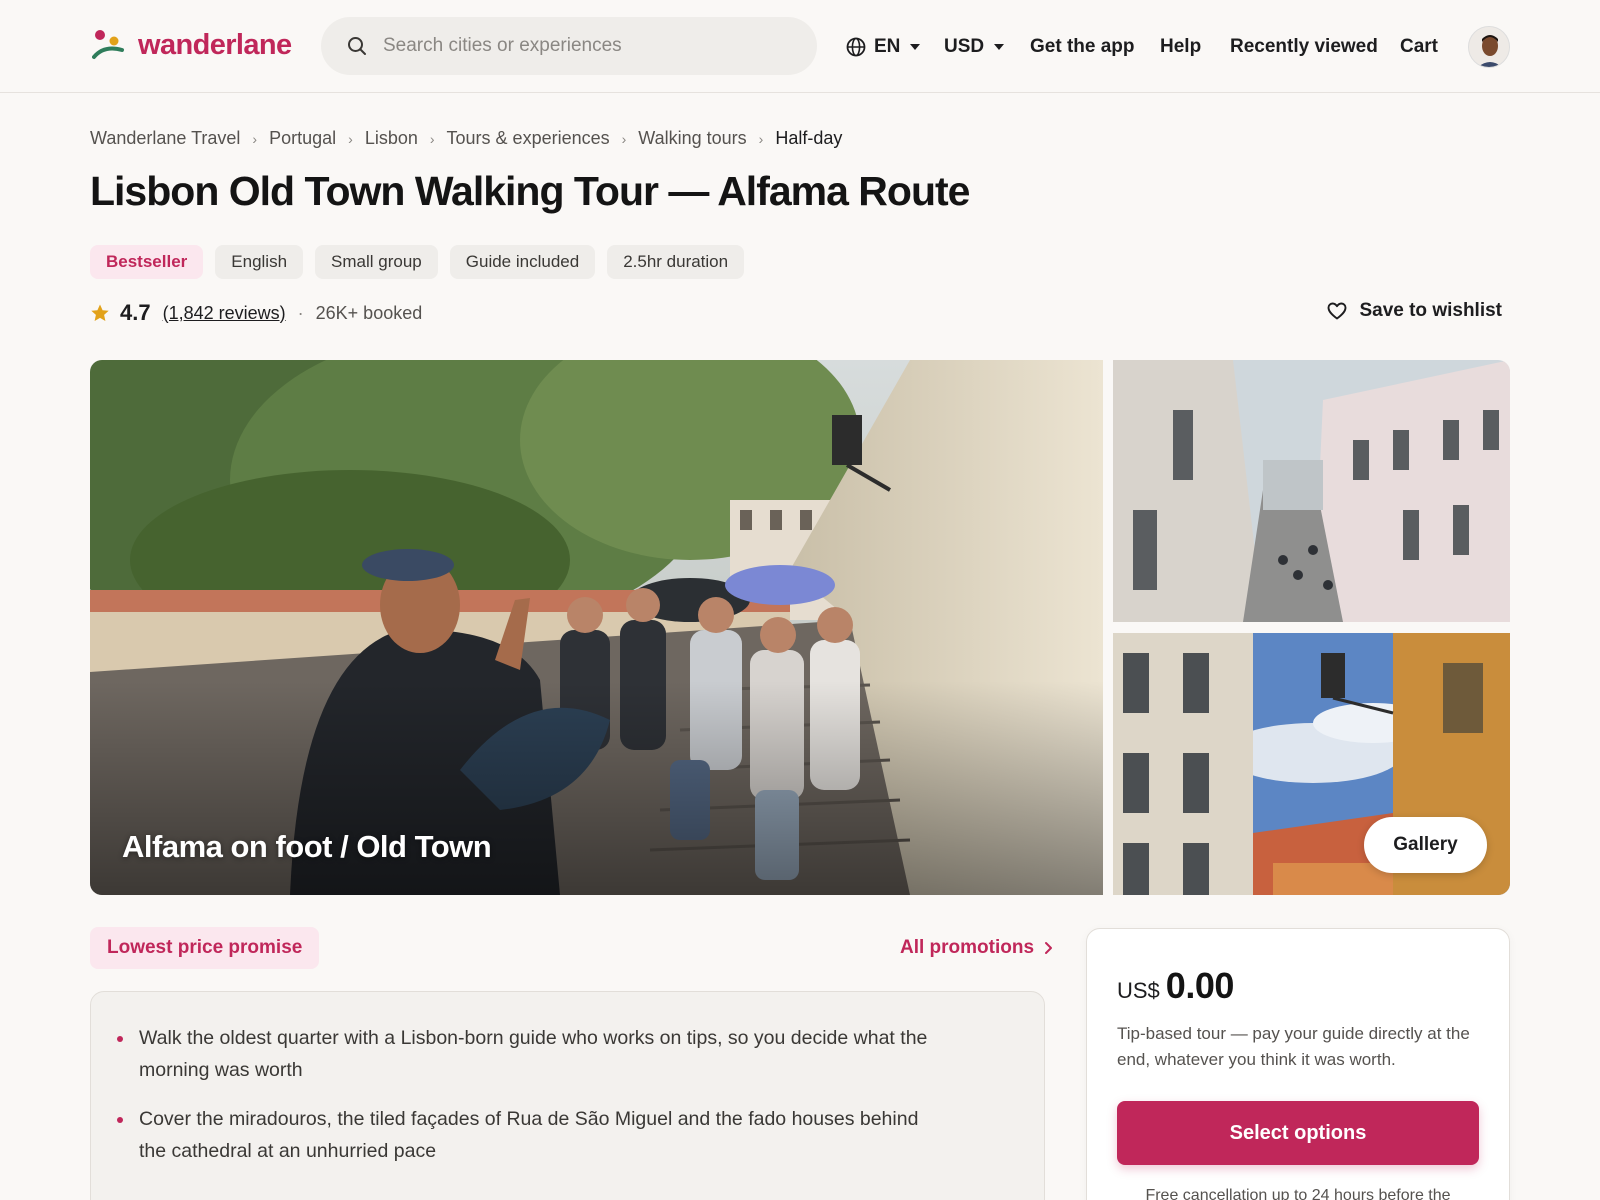  What do you see at coordinates (135, 312) in the screenshot?
I see `rating-value: 4.7` at bounding box center [135, 312].